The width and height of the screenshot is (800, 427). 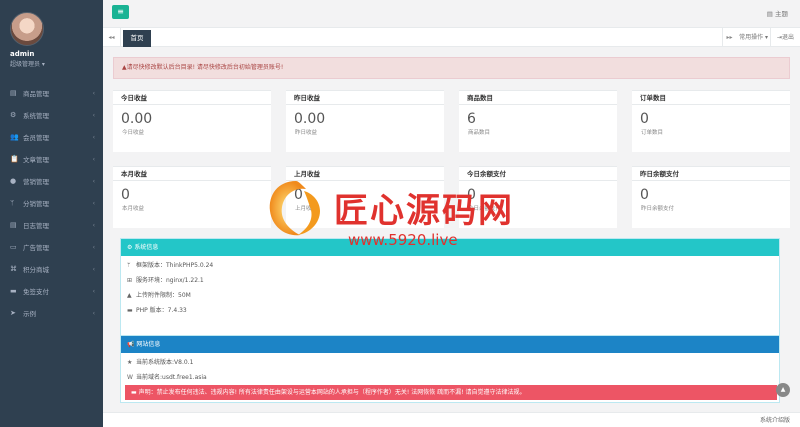 I want to click on stat-subtitle: 今日收益, so click(x=133, y=133).